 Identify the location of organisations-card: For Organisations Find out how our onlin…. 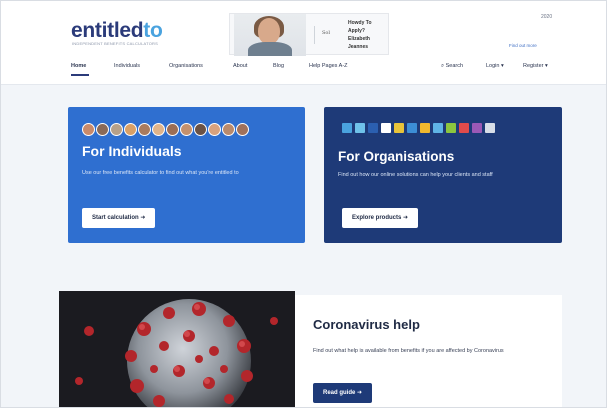
(443, 175).